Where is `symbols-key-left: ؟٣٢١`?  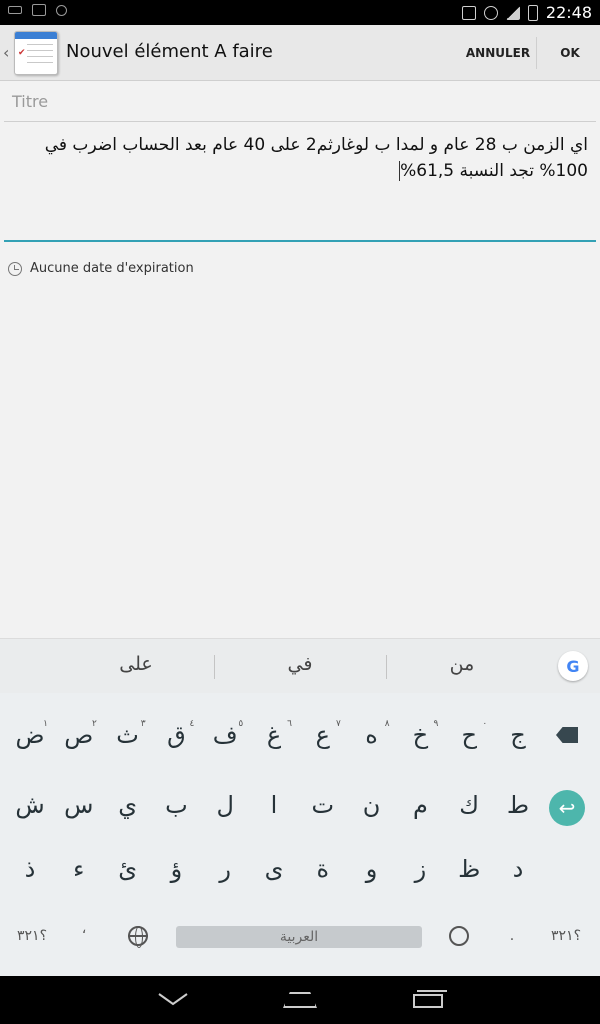
symbols-key-left: ؟٣٢١ is located at coordinates (32, 936).